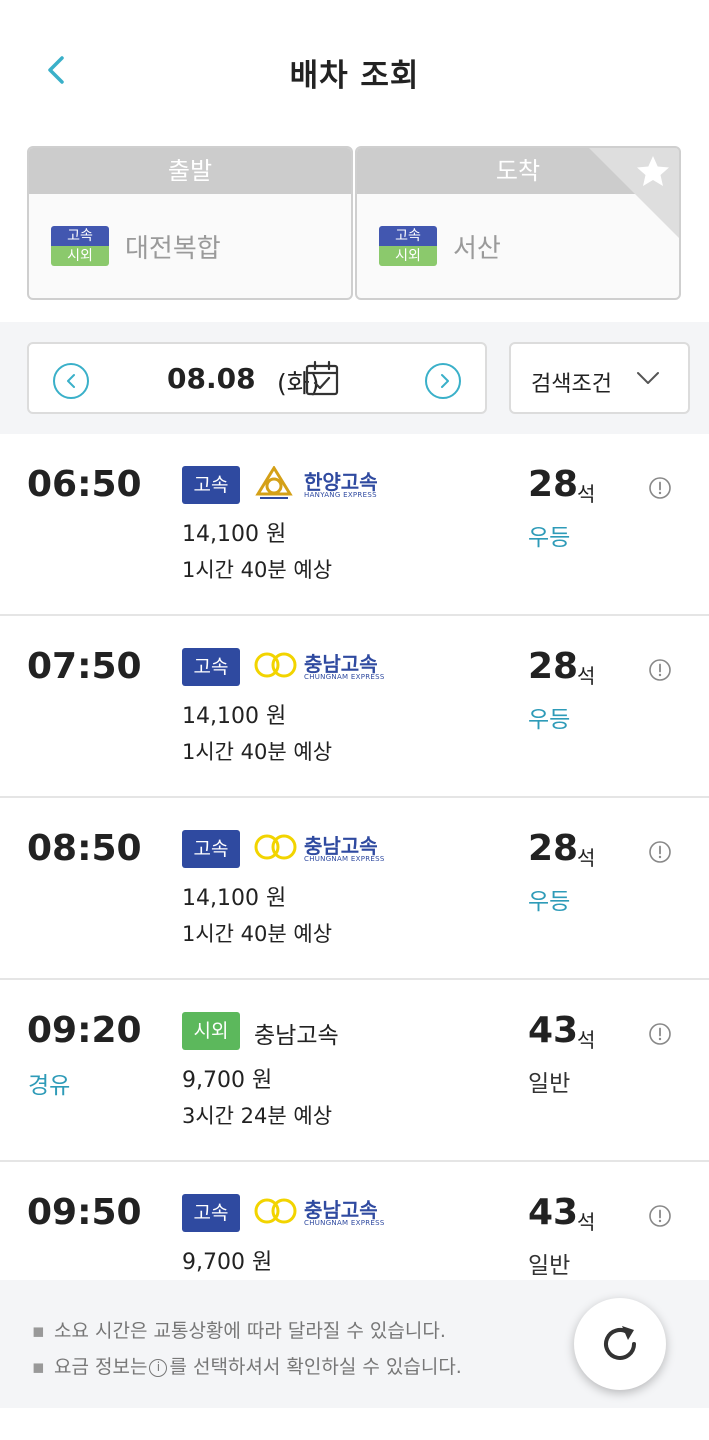  What do you see at coordinates (634, 193) in the screenshot?
I see `favorite-button` at bounding box center [634, 193].